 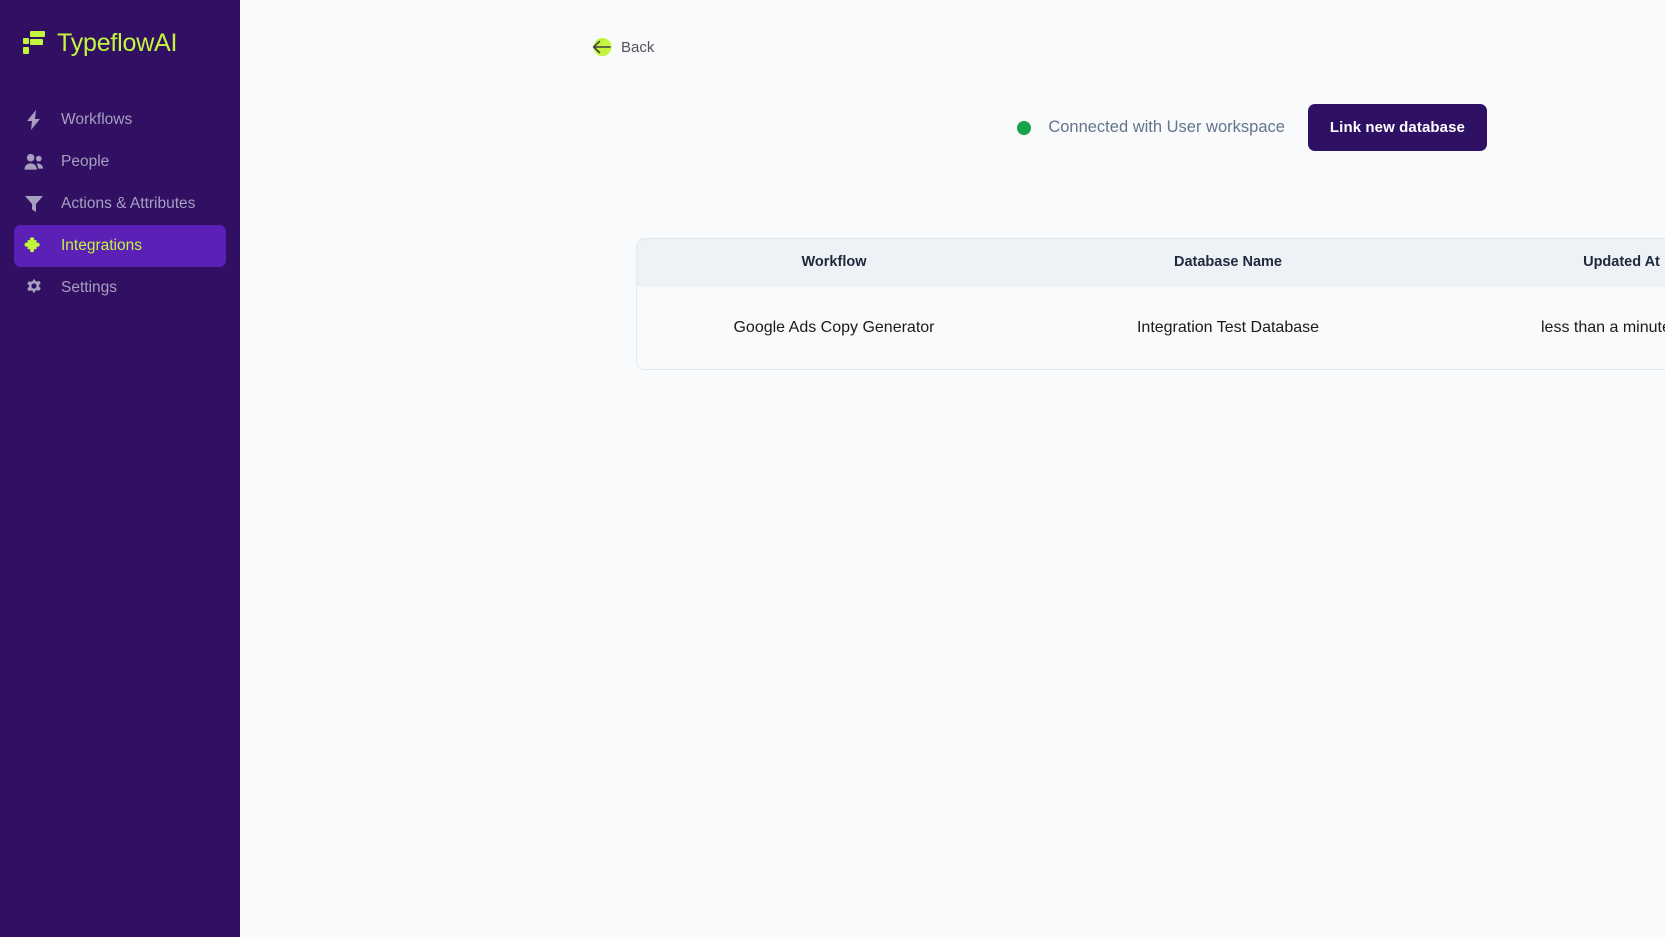 I want to click on back-button: Back, so click(x=622, y=47).